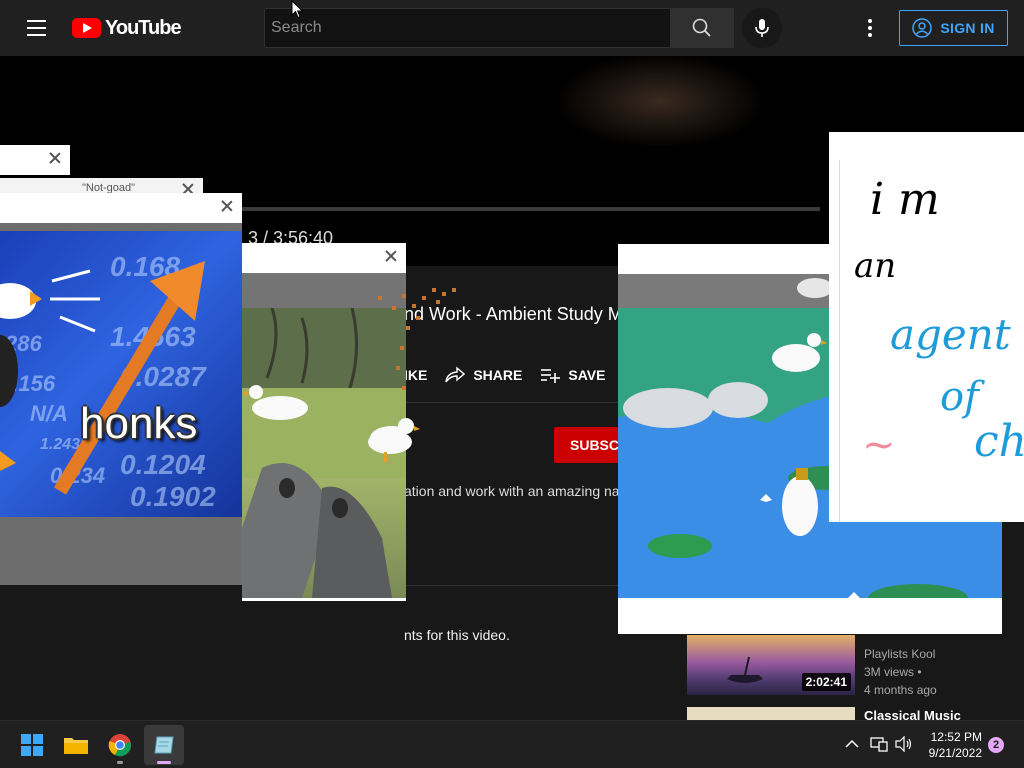  I want to click on handwritten-text: i m, so click(905, 199).